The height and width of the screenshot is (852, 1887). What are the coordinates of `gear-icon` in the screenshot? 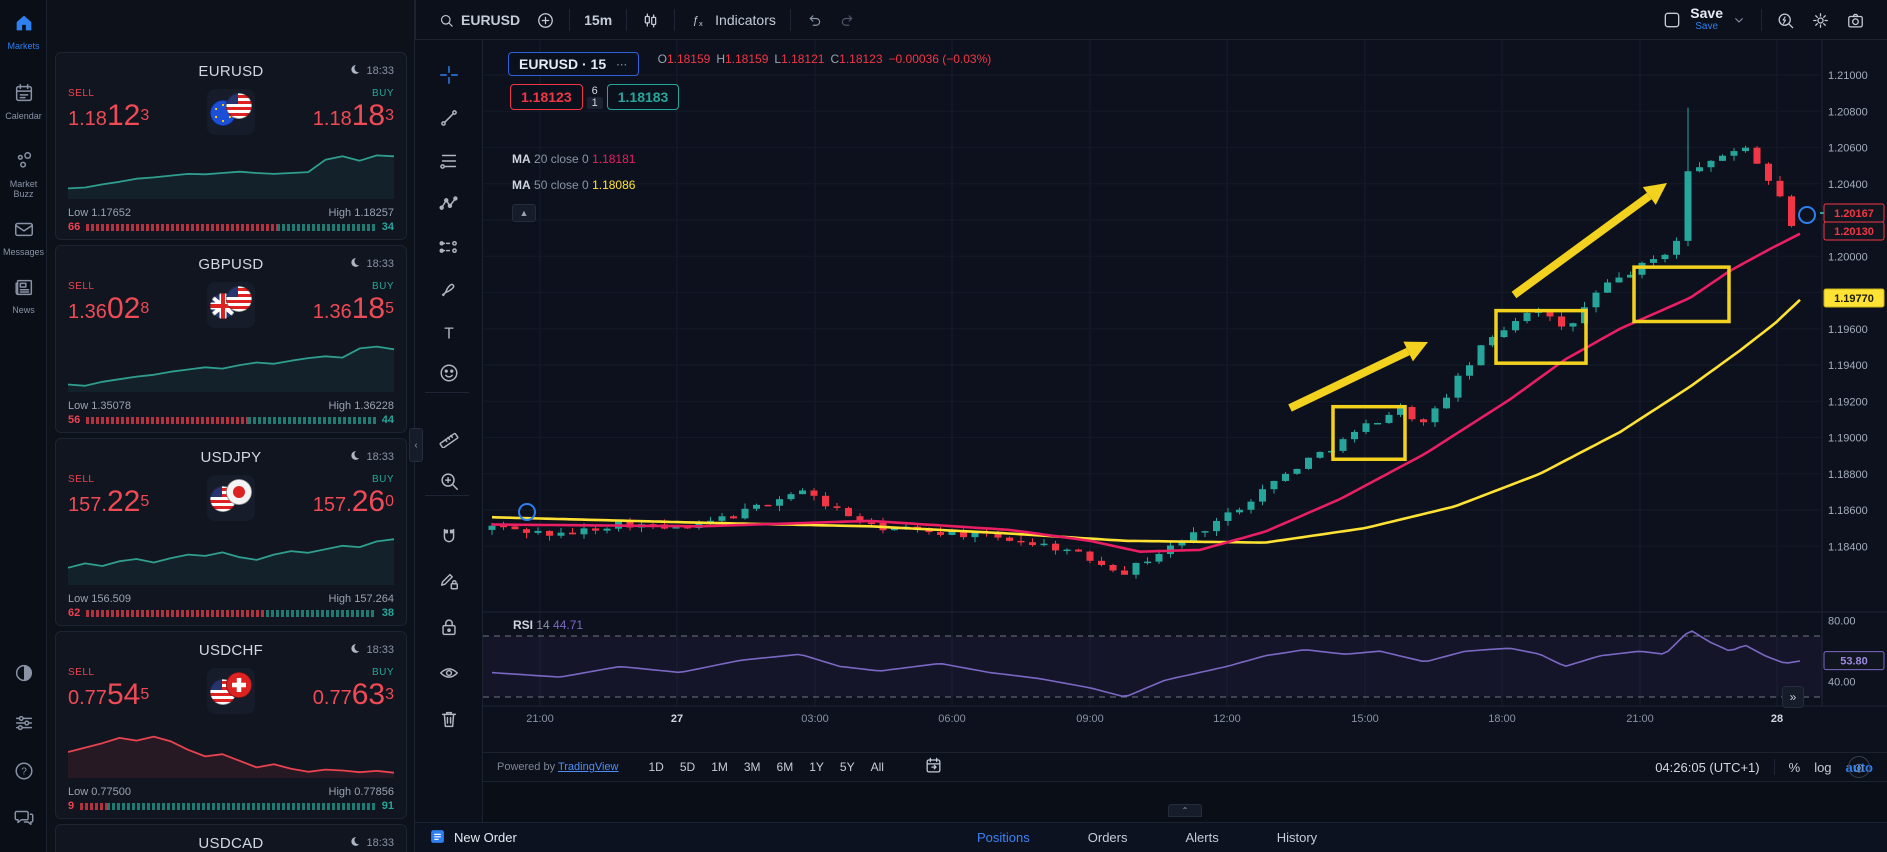 It's located at (1820, 20).